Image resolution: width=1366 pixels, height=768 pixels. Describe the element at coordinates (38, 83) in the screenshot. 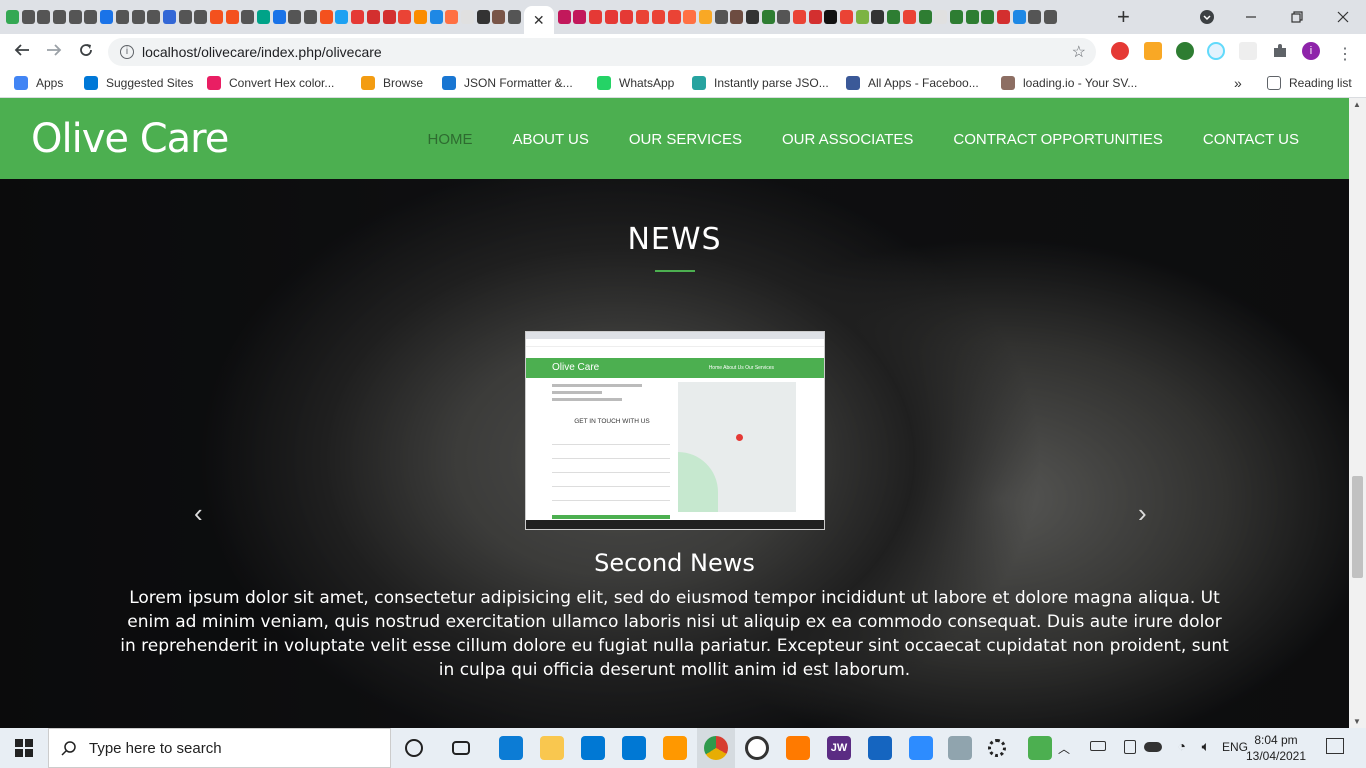

I see `bookmark-item: Apps` at that location.